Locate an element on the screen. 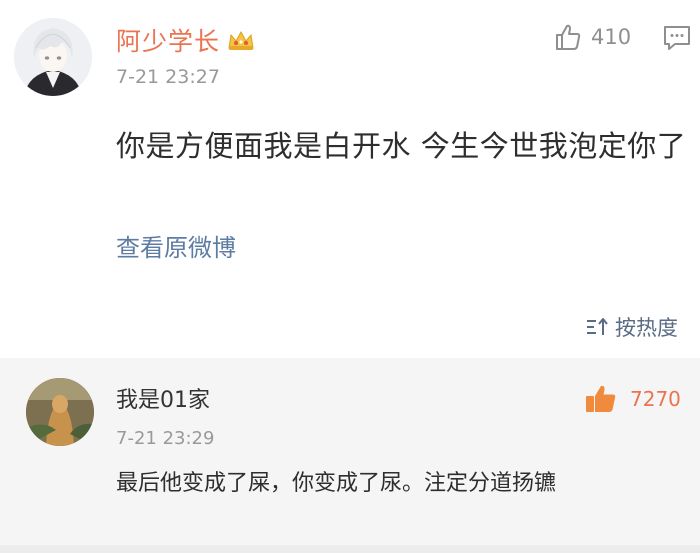 This screenshot has width=700, height=553. bottom-divider is located at coordinates (350, 549).